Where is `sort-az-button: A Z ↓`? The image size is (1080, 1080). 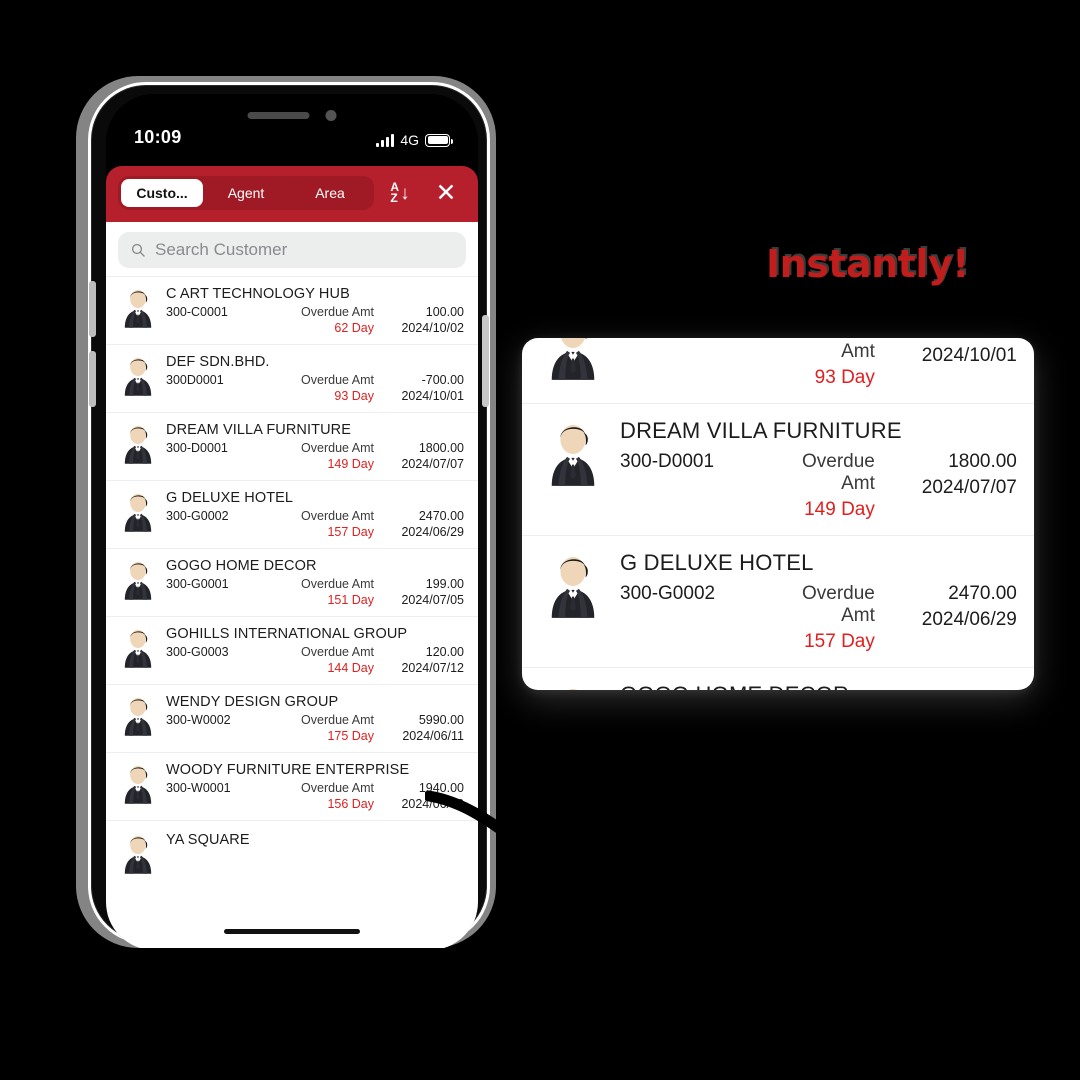
sort-az-button: A Z ↓ is located at coordinates (400, 193).